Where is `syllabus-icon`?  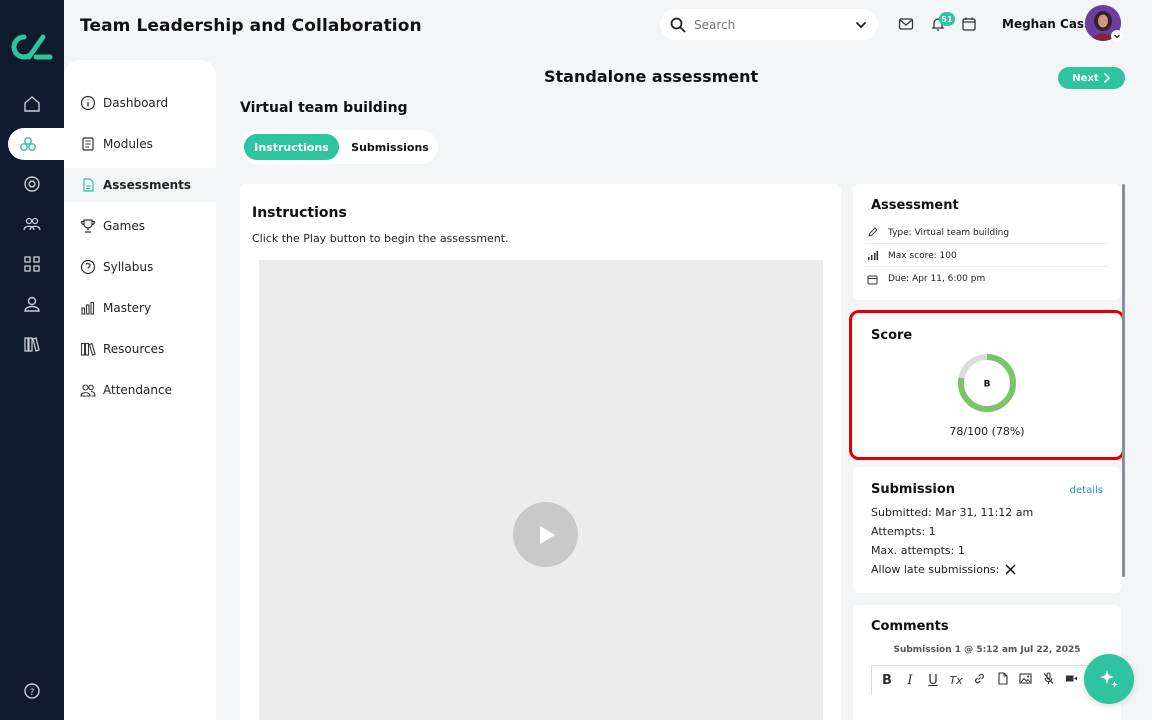
syllabus-icon is located at coordinates (88, 267).